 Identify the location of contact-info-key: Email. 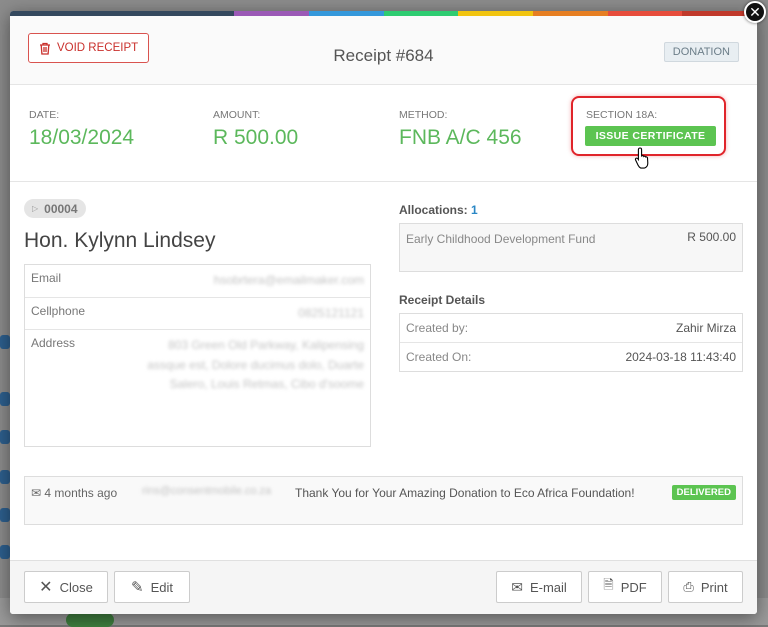
(46, 278).